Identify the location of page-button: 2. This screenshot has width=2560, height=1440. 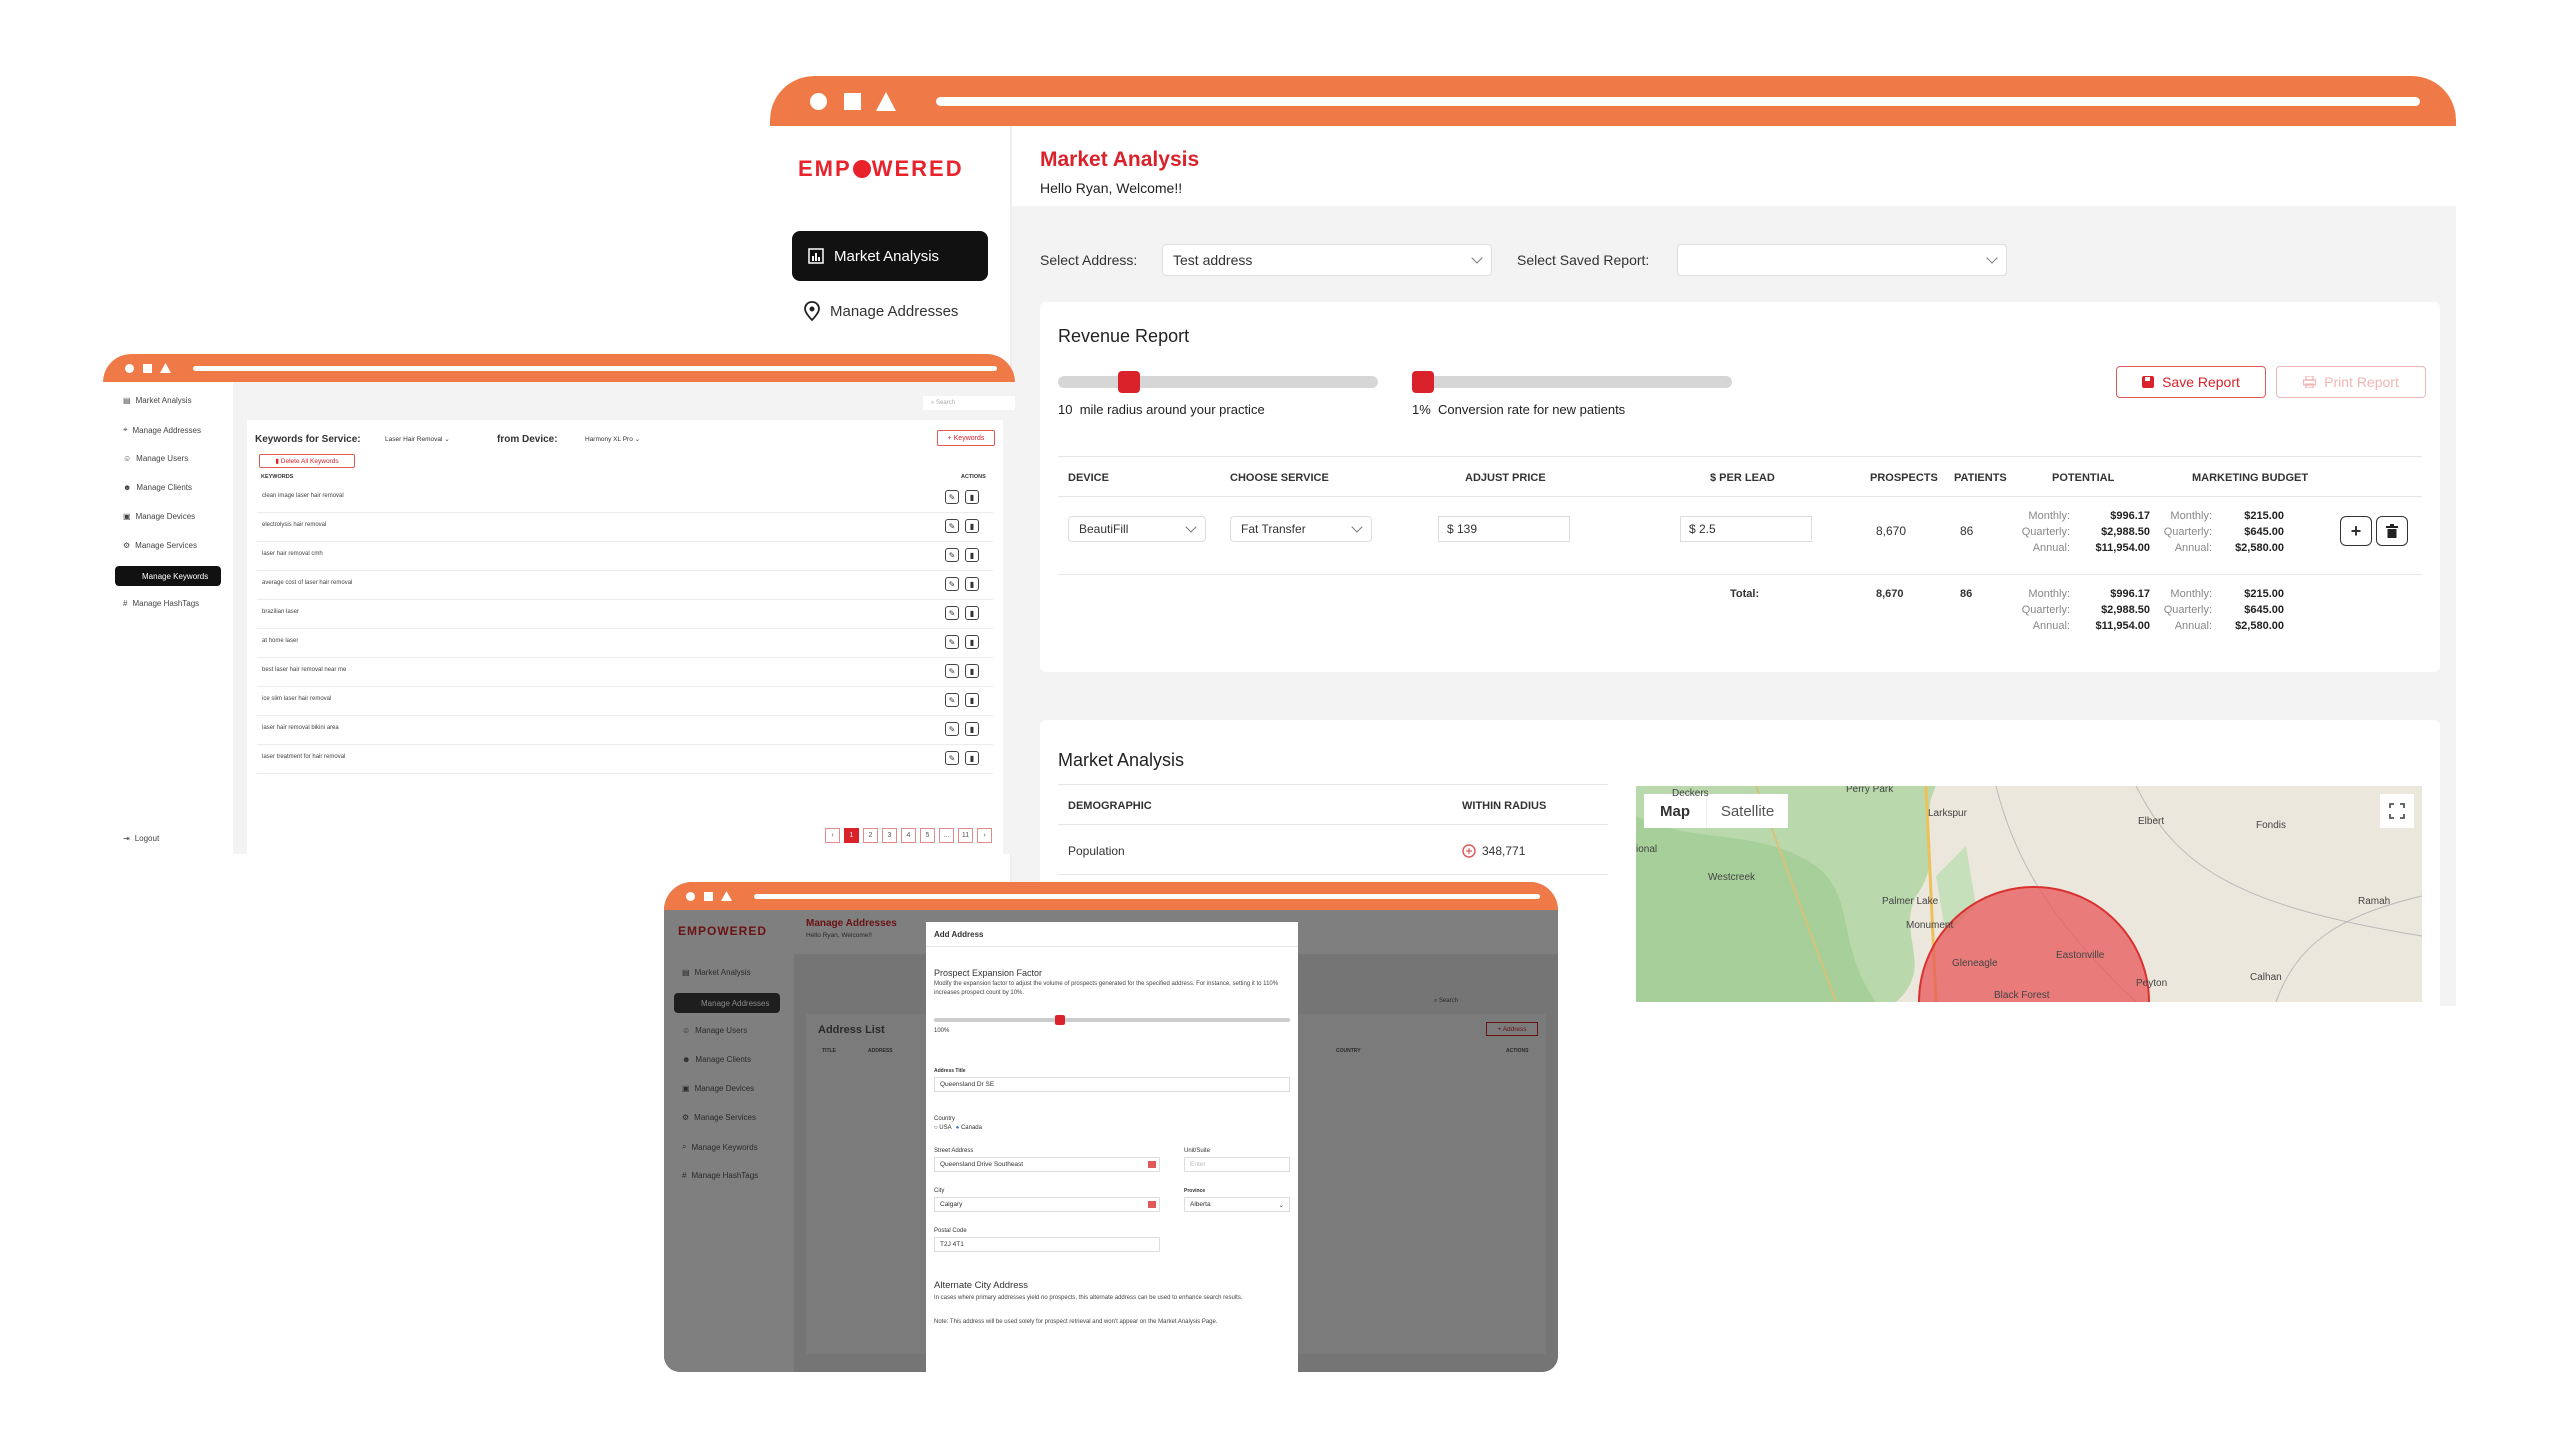
(870, 835).